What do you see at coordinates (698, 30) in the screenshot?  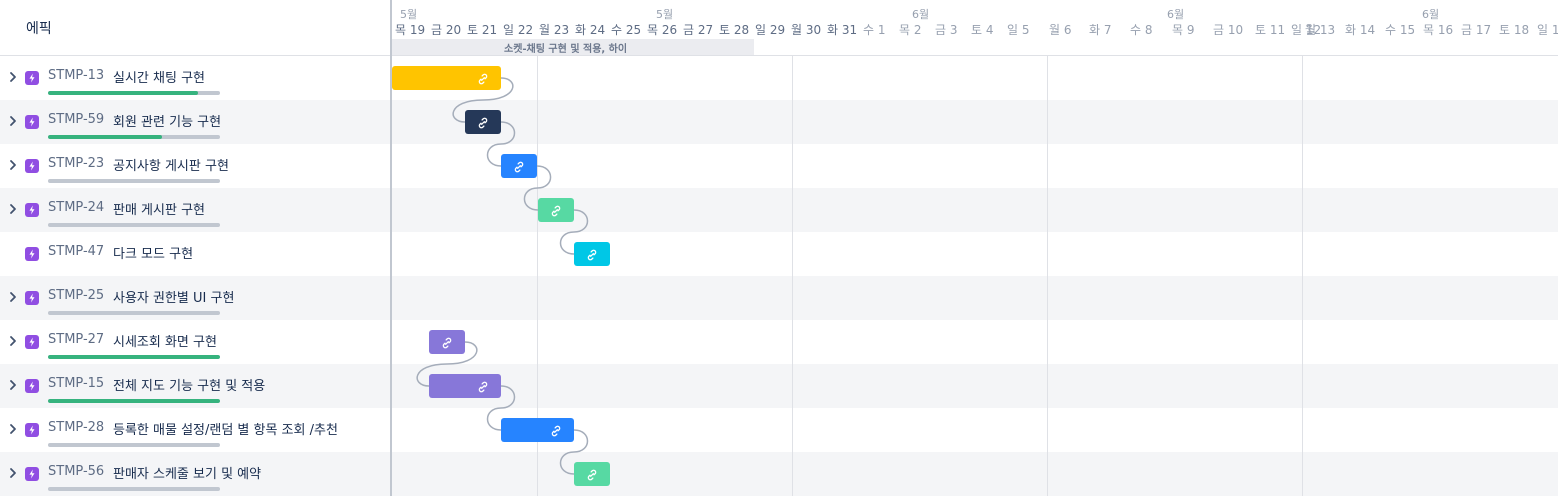 I see `day-label: 금 27` at bounding box center [698, 30].